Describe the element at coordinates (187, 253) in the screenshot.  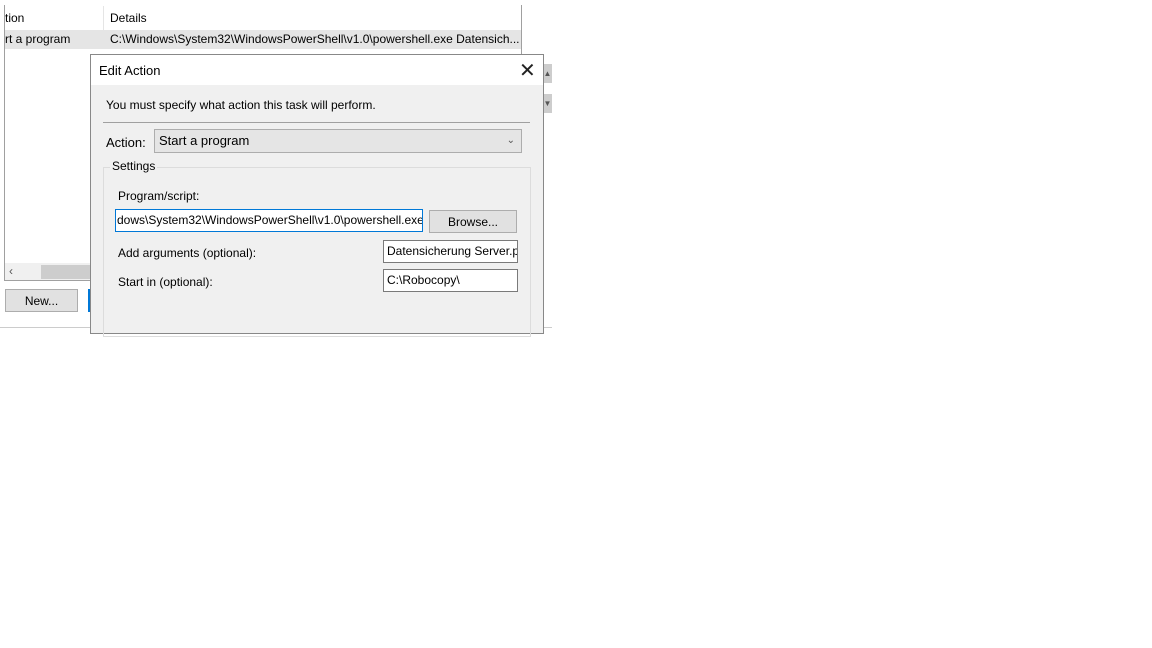
I see `arguments-label: Add arguments (optional):` at that location.